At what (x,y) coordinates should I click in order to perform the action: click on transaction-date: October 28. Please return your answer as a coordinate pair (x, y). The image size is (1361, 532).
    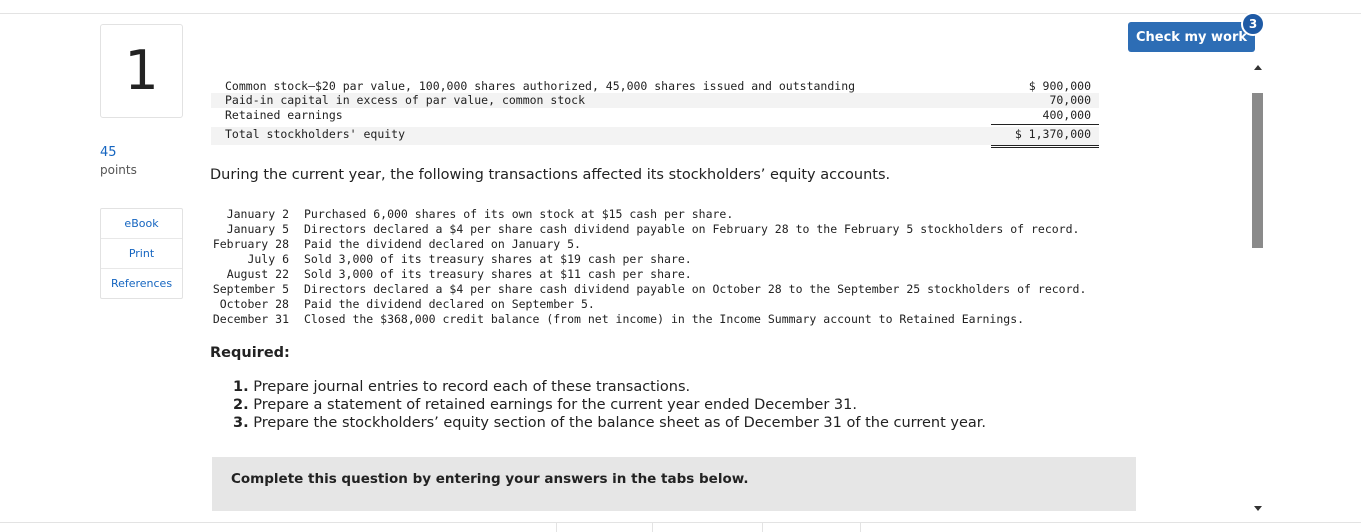
    Looking at the image, I should click on (254, 304).